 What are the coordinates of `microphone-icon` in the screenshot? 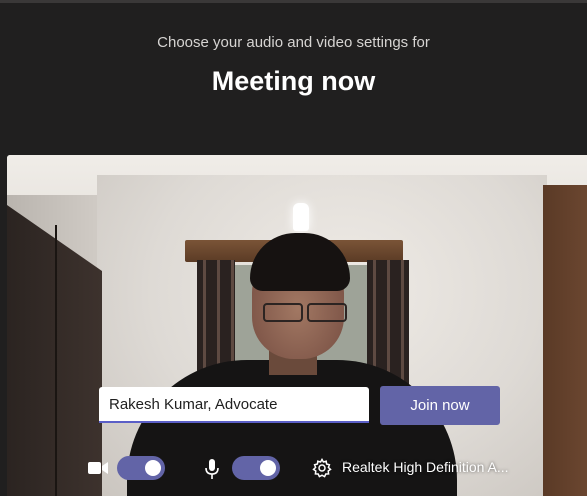 It's located at (212, 469).